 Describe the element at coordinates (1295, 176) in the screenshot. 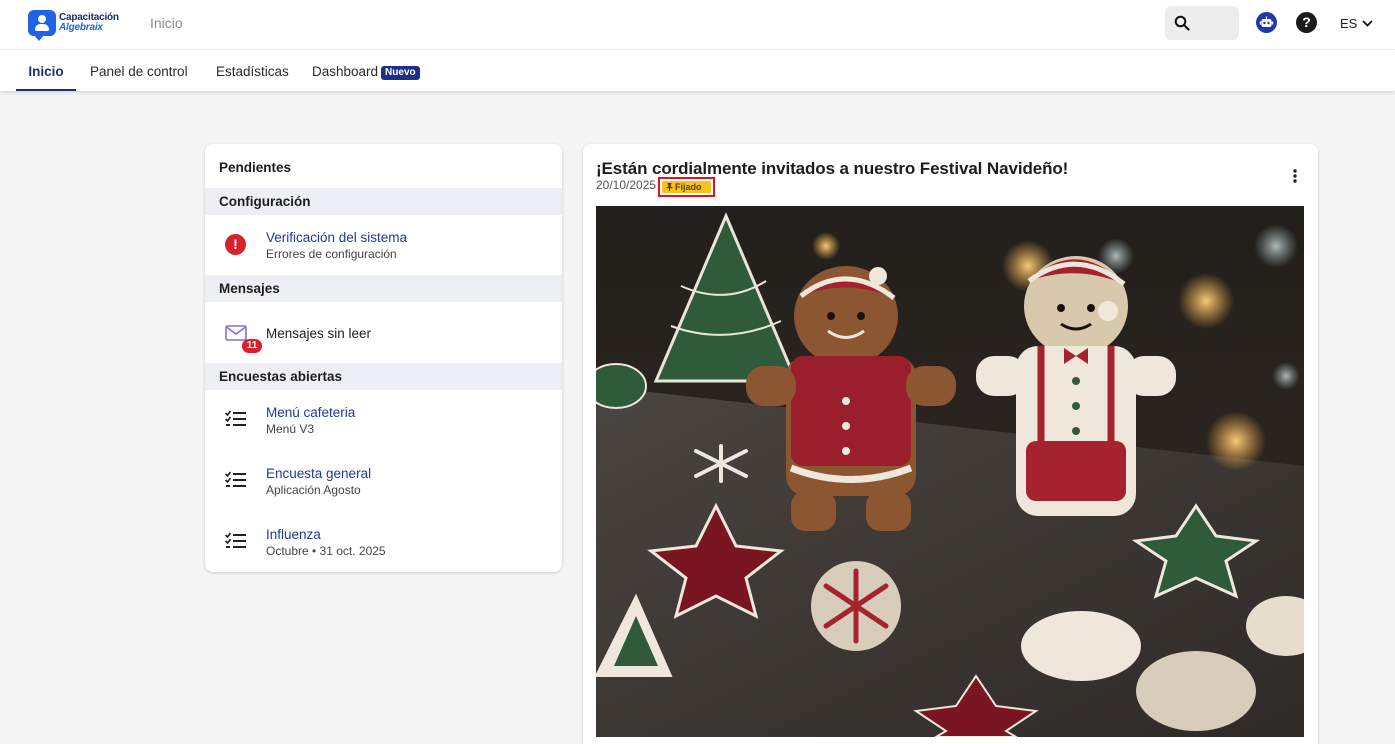

I see `more-options-icon` at that location.